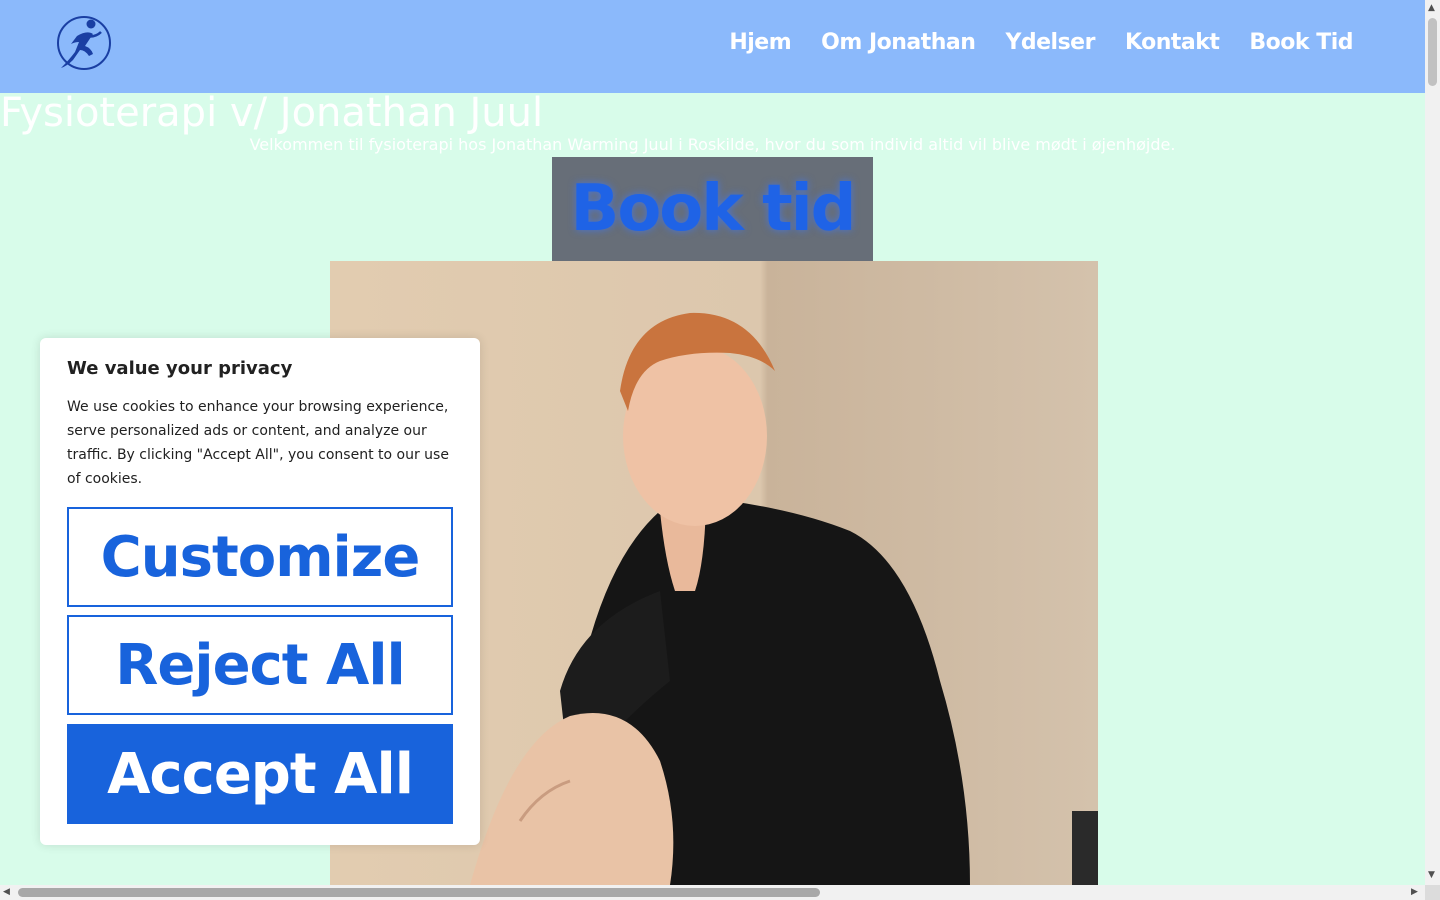 The image size is (1440, 900). I want to click on arrow-up-icon: ▲, so click(1431, 8).